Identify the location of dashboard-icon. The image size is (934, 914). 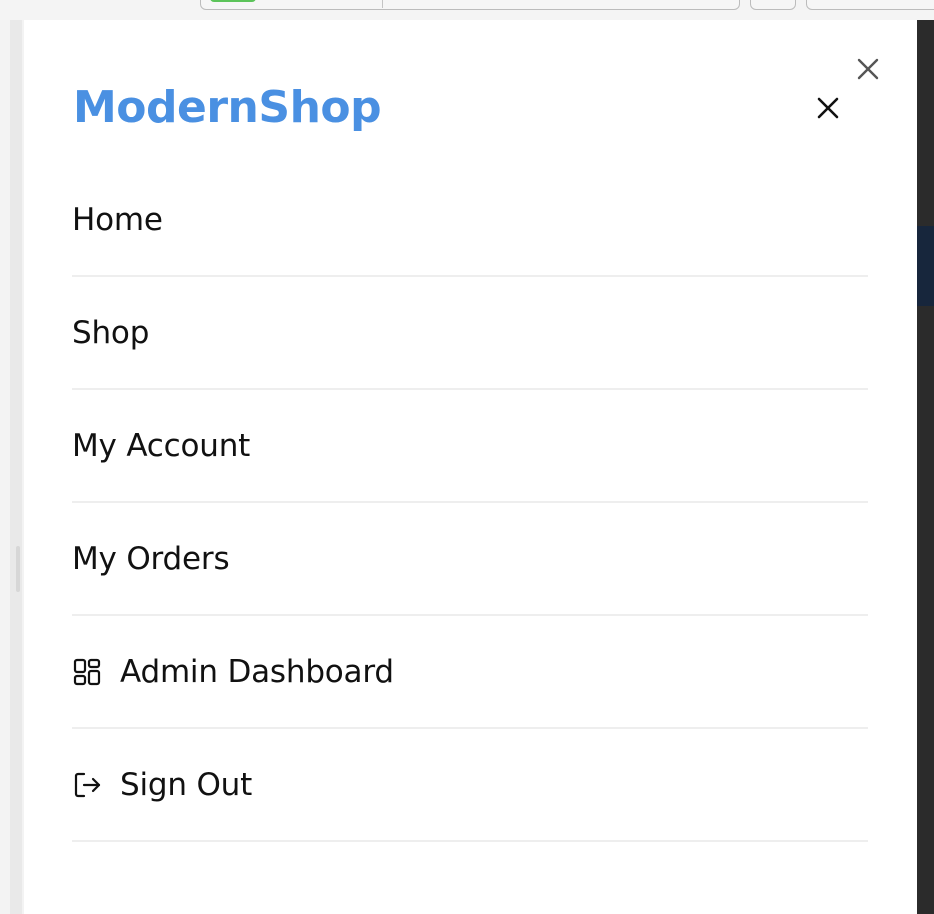
(88, 672).